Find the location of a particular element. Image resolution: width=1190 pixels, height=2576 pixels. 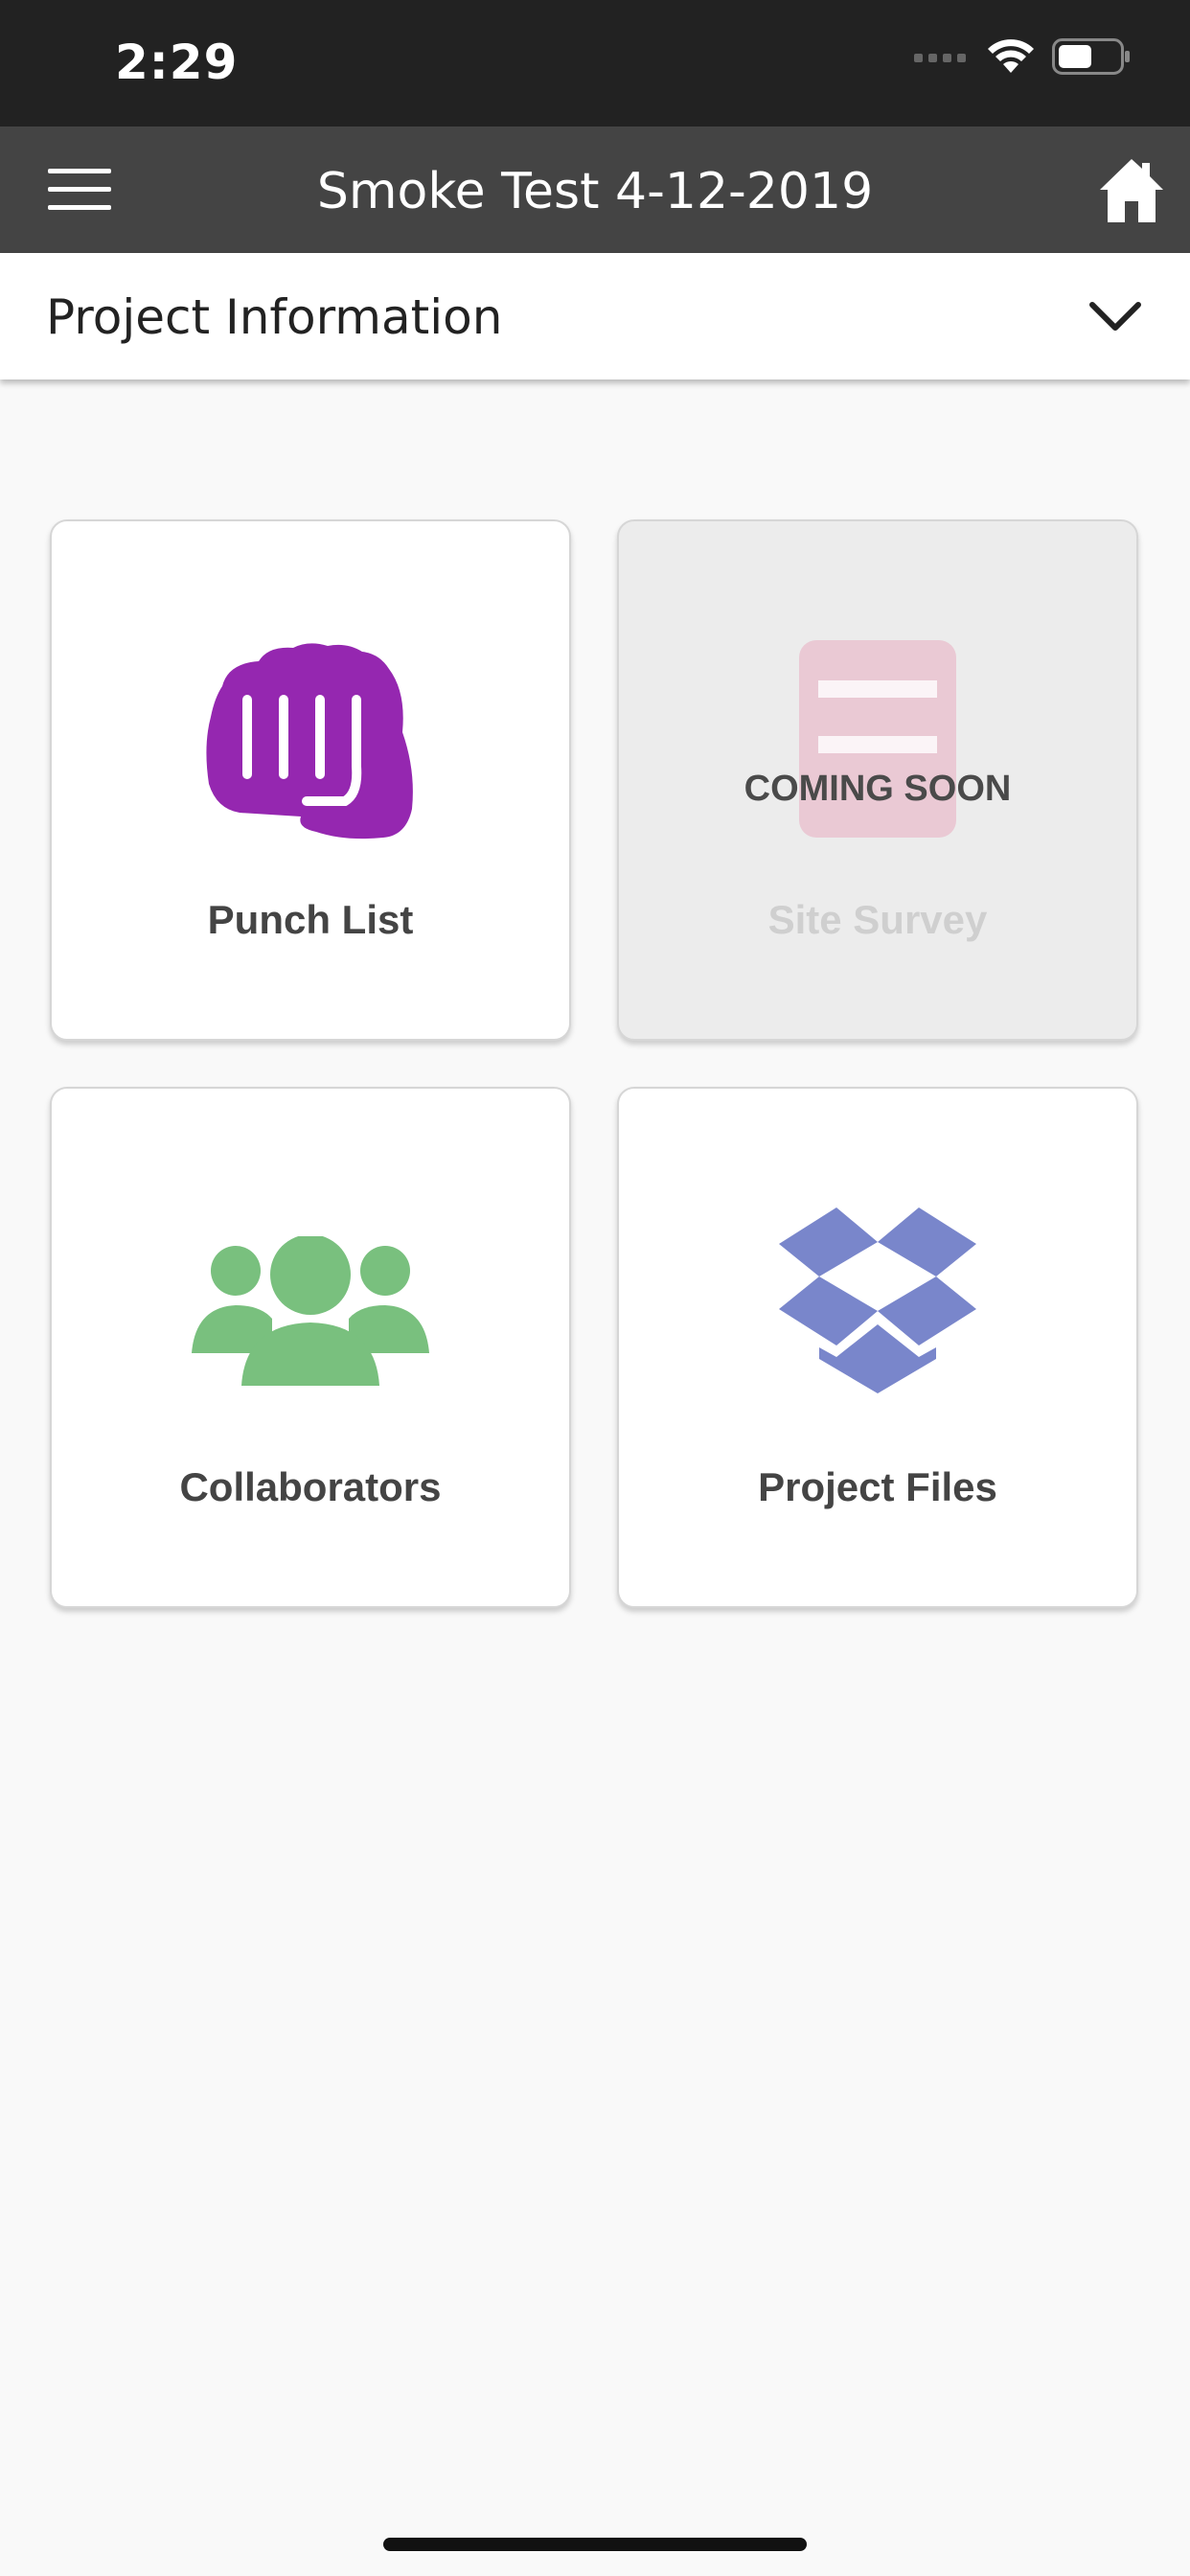

people-group-icon is located at coordinates (311, 1311).